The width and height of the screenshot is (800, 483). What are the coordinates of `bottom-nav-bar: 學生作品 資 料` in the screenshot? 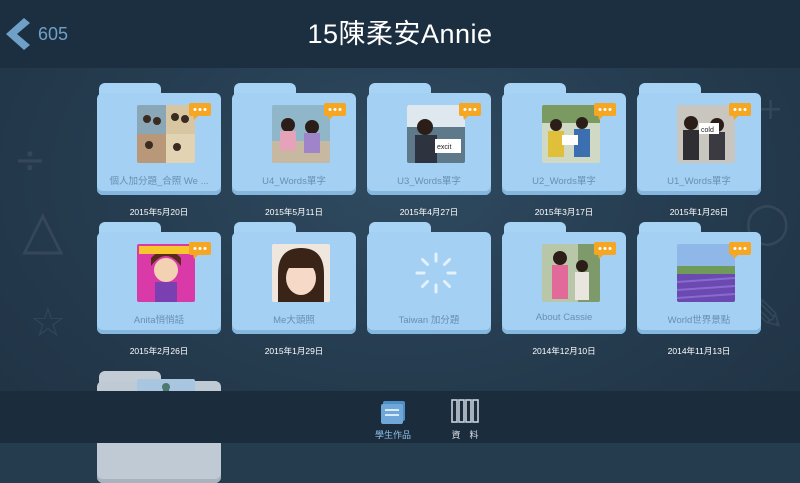 It's located at (400, 417).